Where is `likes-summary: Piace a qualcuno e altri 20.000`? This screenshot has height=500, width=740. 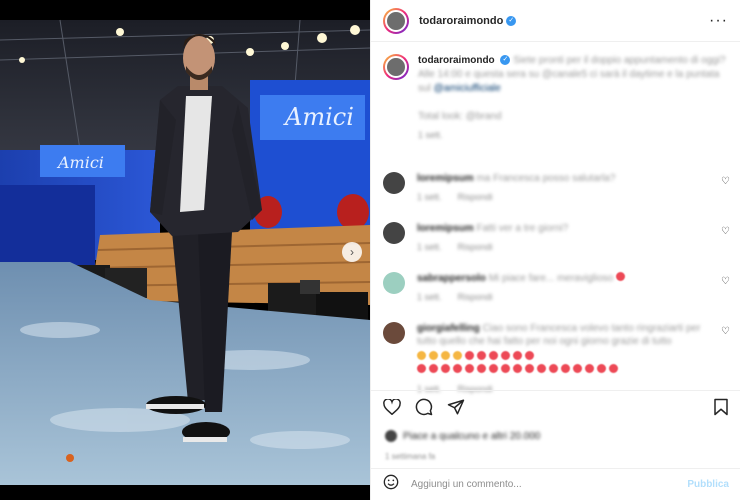 likes-summary: Piace a qualcuno e altri 20.000 is located at coordinates (462, 436).